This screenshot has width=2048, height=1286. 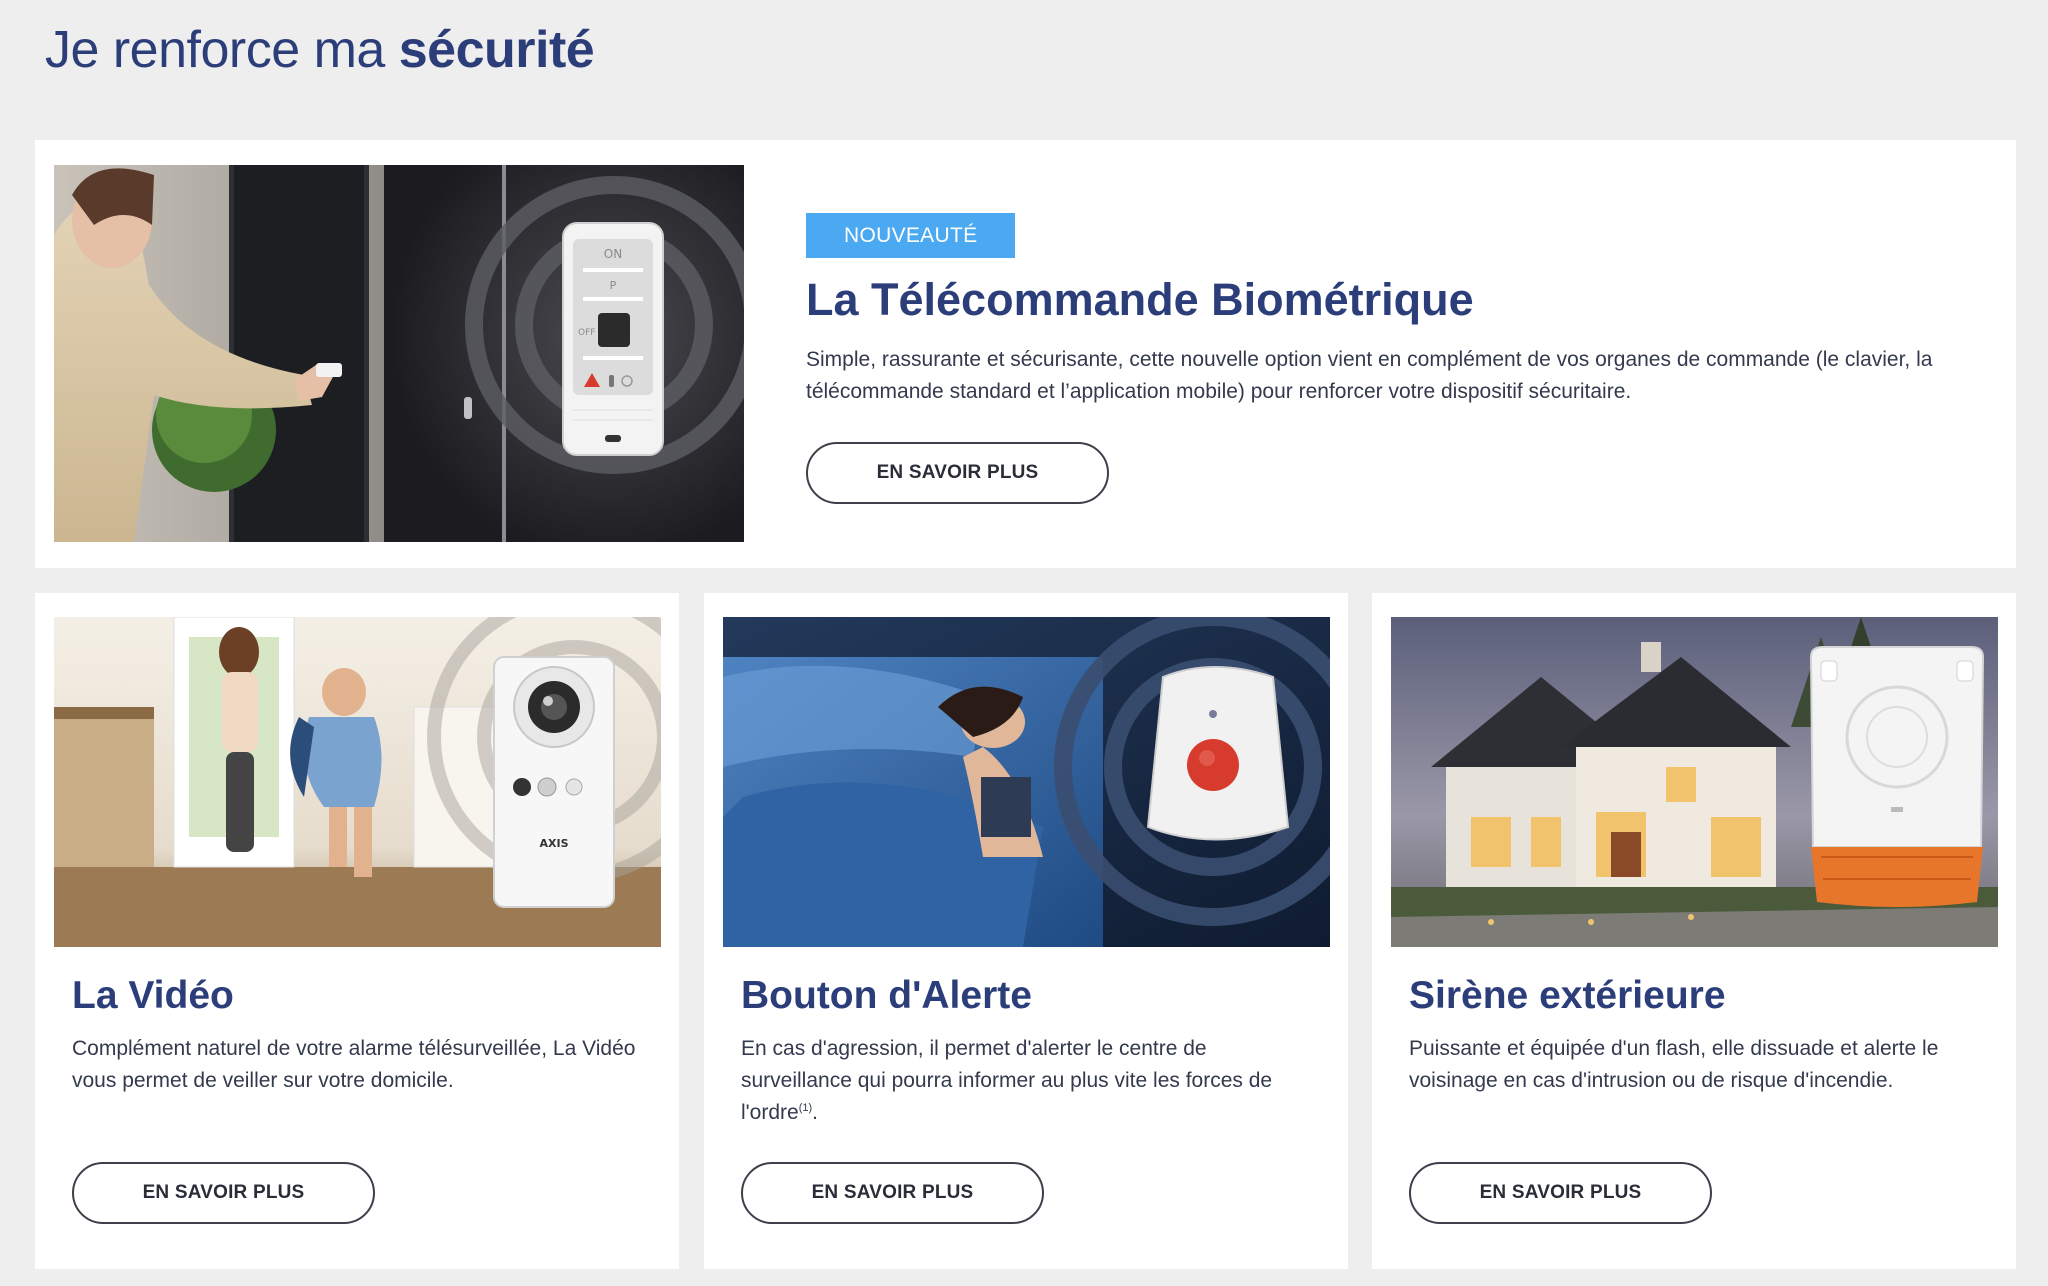 I want to click on biometric-remote-illustration: ON P OFF, so click(x=399, y=353).